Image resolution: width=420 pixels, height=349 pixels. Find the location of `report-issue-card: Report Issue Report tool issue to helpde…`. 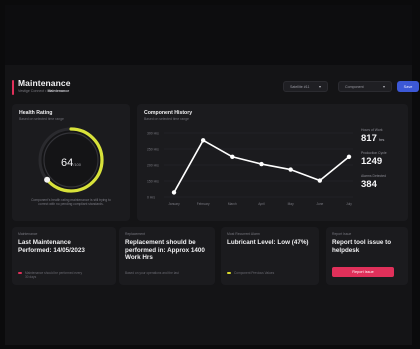

report-issue-card: Report Issue Report tool issue to helpde… is located at coordinates (367, 256).